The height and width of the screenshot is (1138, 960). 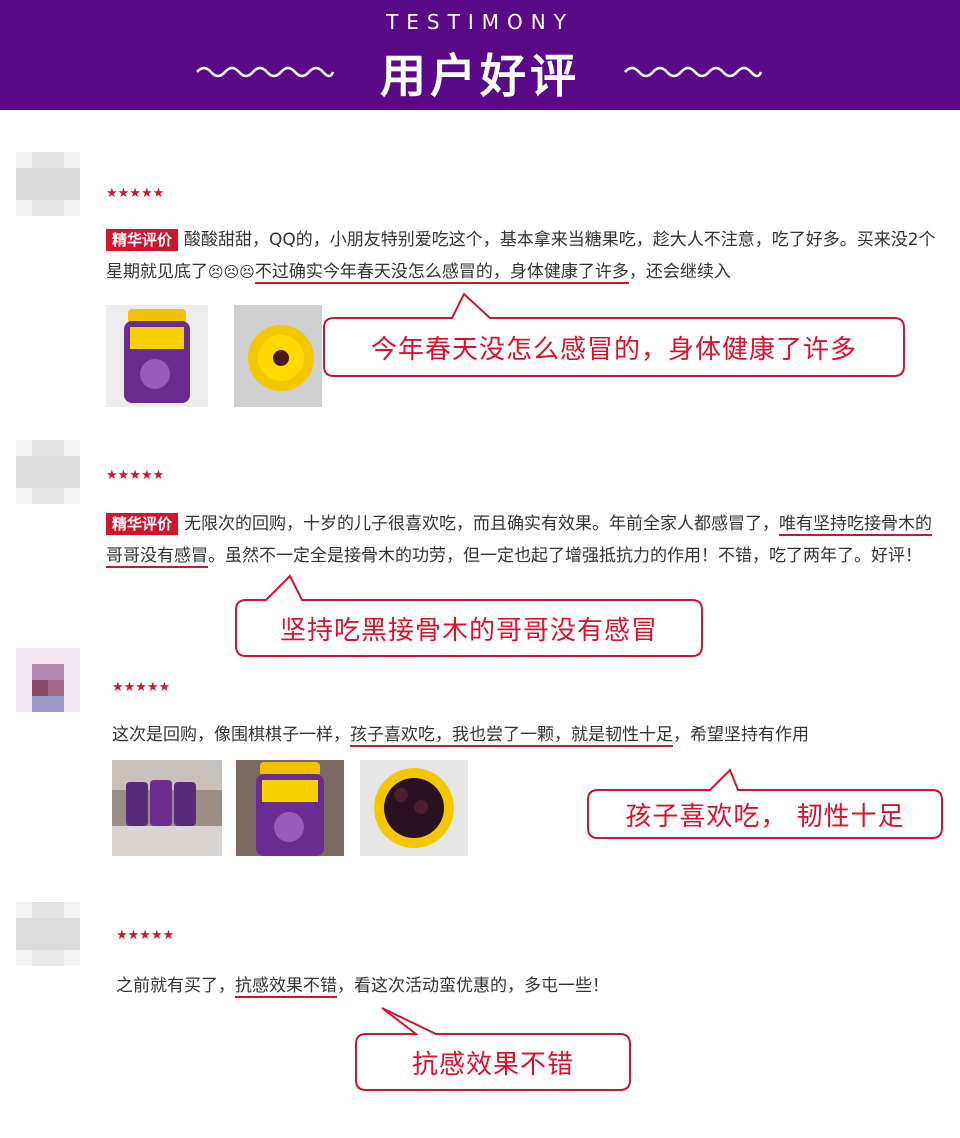 I want to click on header-title: 用户好评, so click(x=480, y=76).